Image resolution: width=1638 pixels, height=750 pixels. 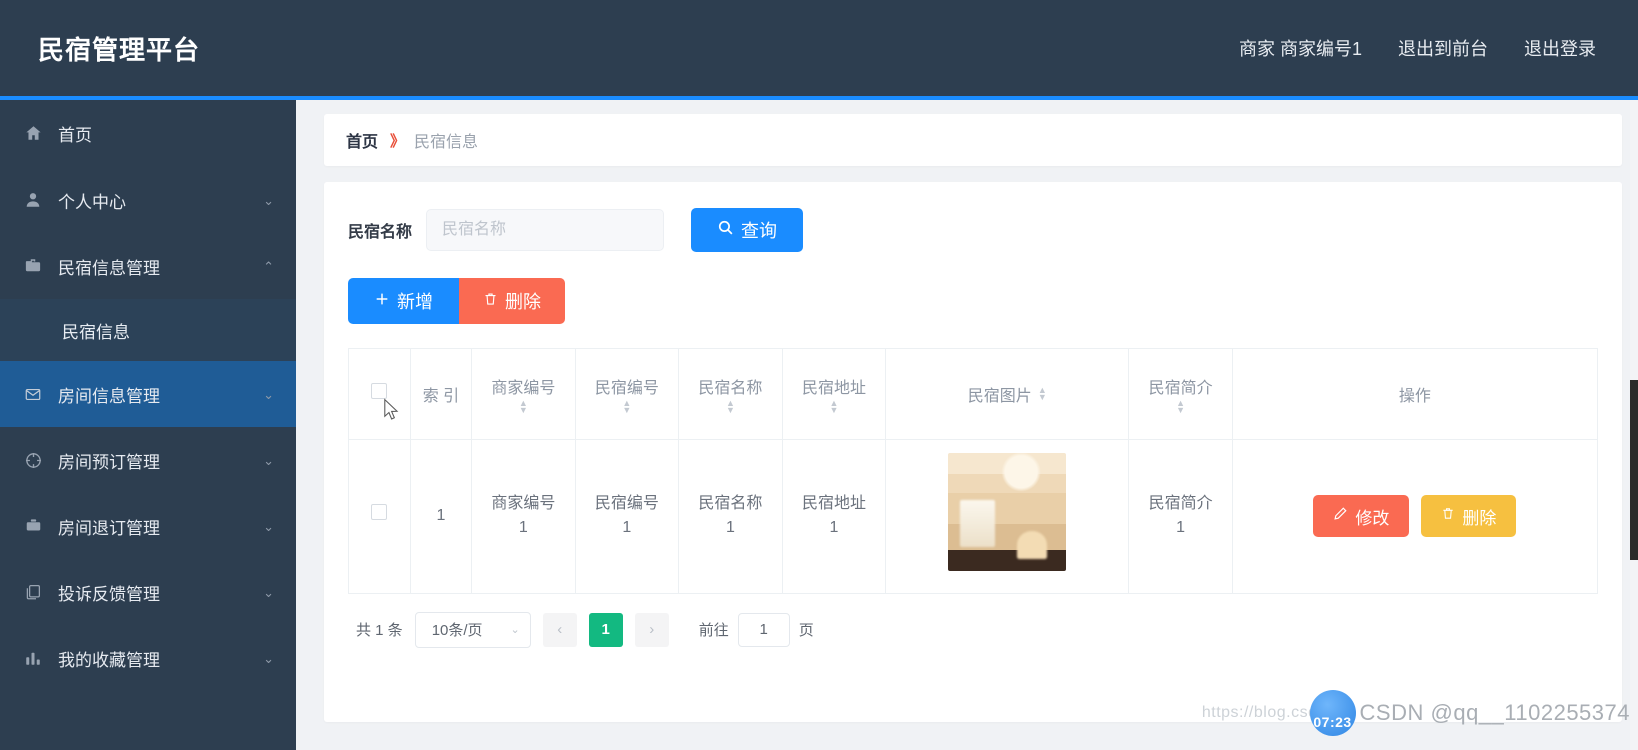 What do you see at coordinates (834, 516) in the screenshot?
I see `cell-homestay-address: 民宿地址 1` at bounding box center [834, 516].